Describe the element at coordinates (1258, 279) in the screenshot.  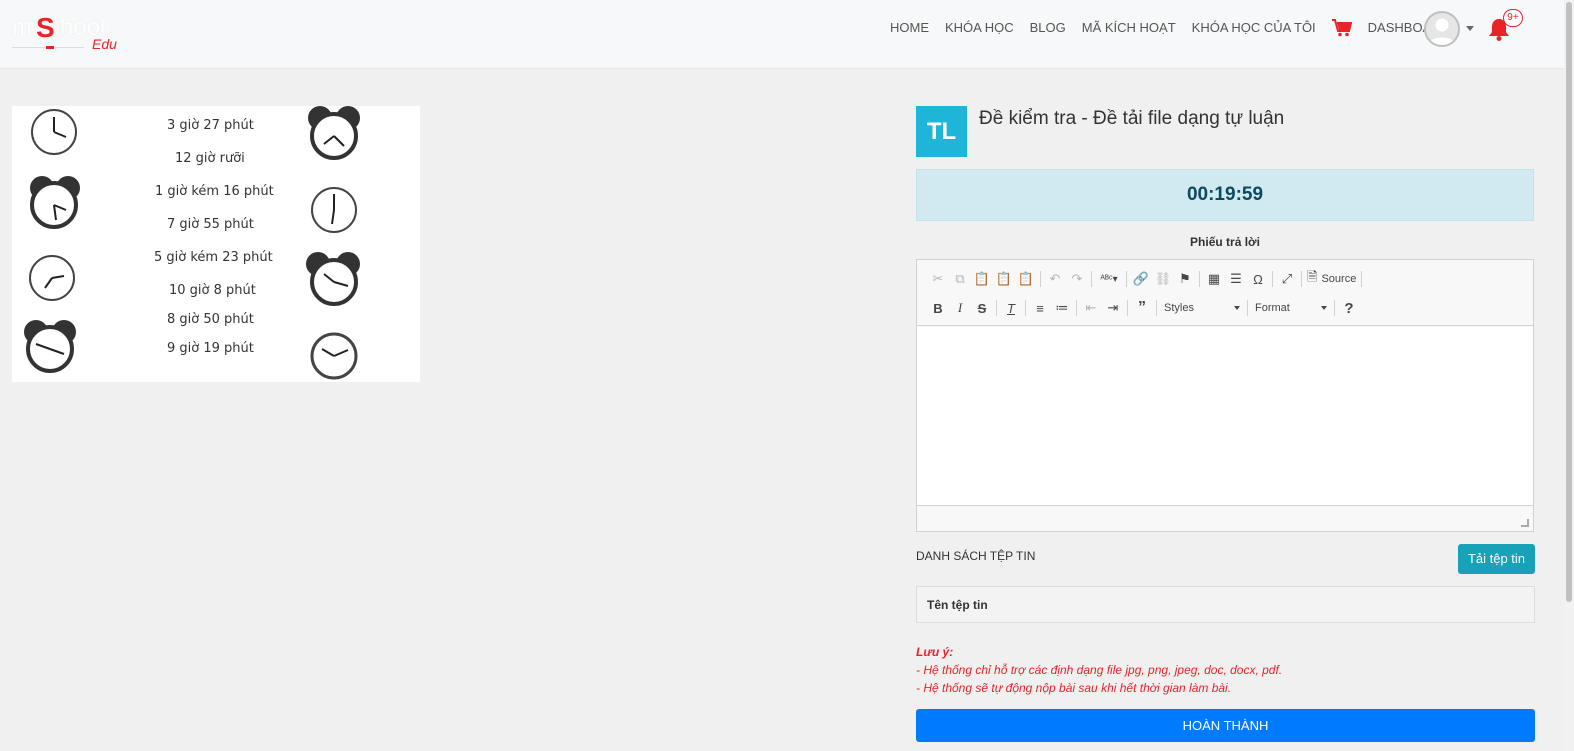
I see `special-char-icon: Ω` at that location.